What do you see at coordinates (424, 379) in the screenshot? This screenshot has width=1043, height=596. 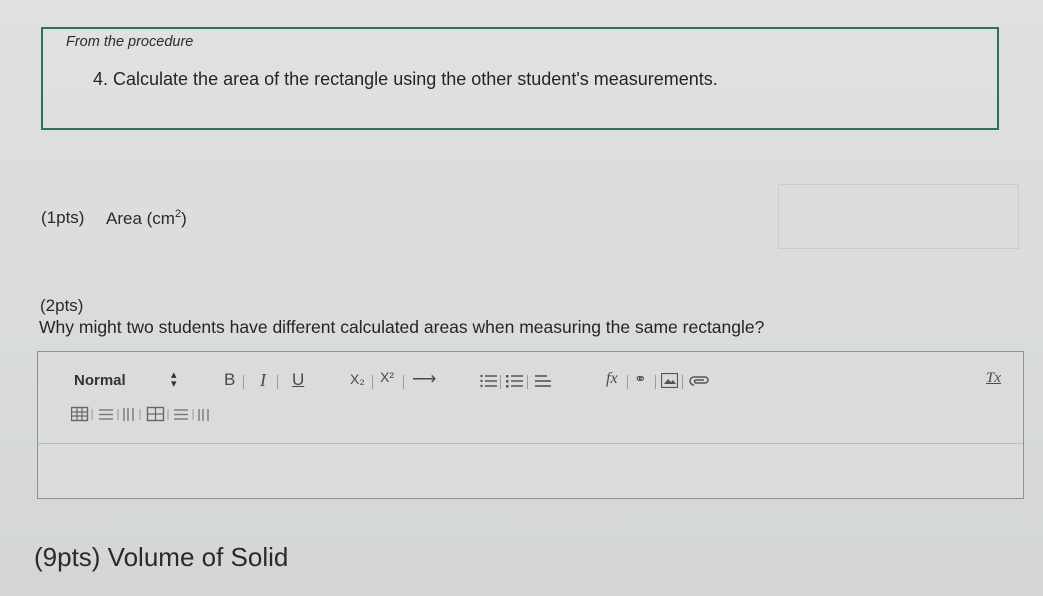 I see `arrow-button: ⟶` at bounding box center [424, 379].